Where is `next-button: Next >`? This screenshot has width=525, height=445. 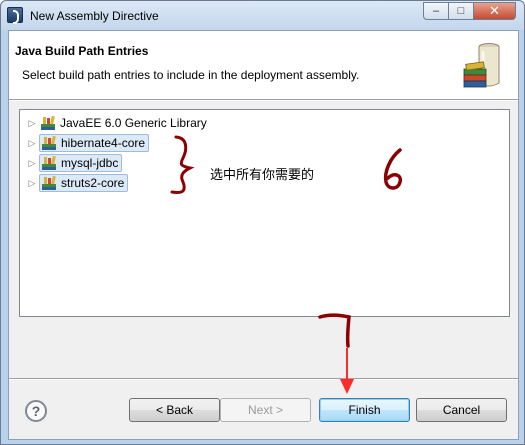
next-button: Next > is located at coordinates (265, 410).